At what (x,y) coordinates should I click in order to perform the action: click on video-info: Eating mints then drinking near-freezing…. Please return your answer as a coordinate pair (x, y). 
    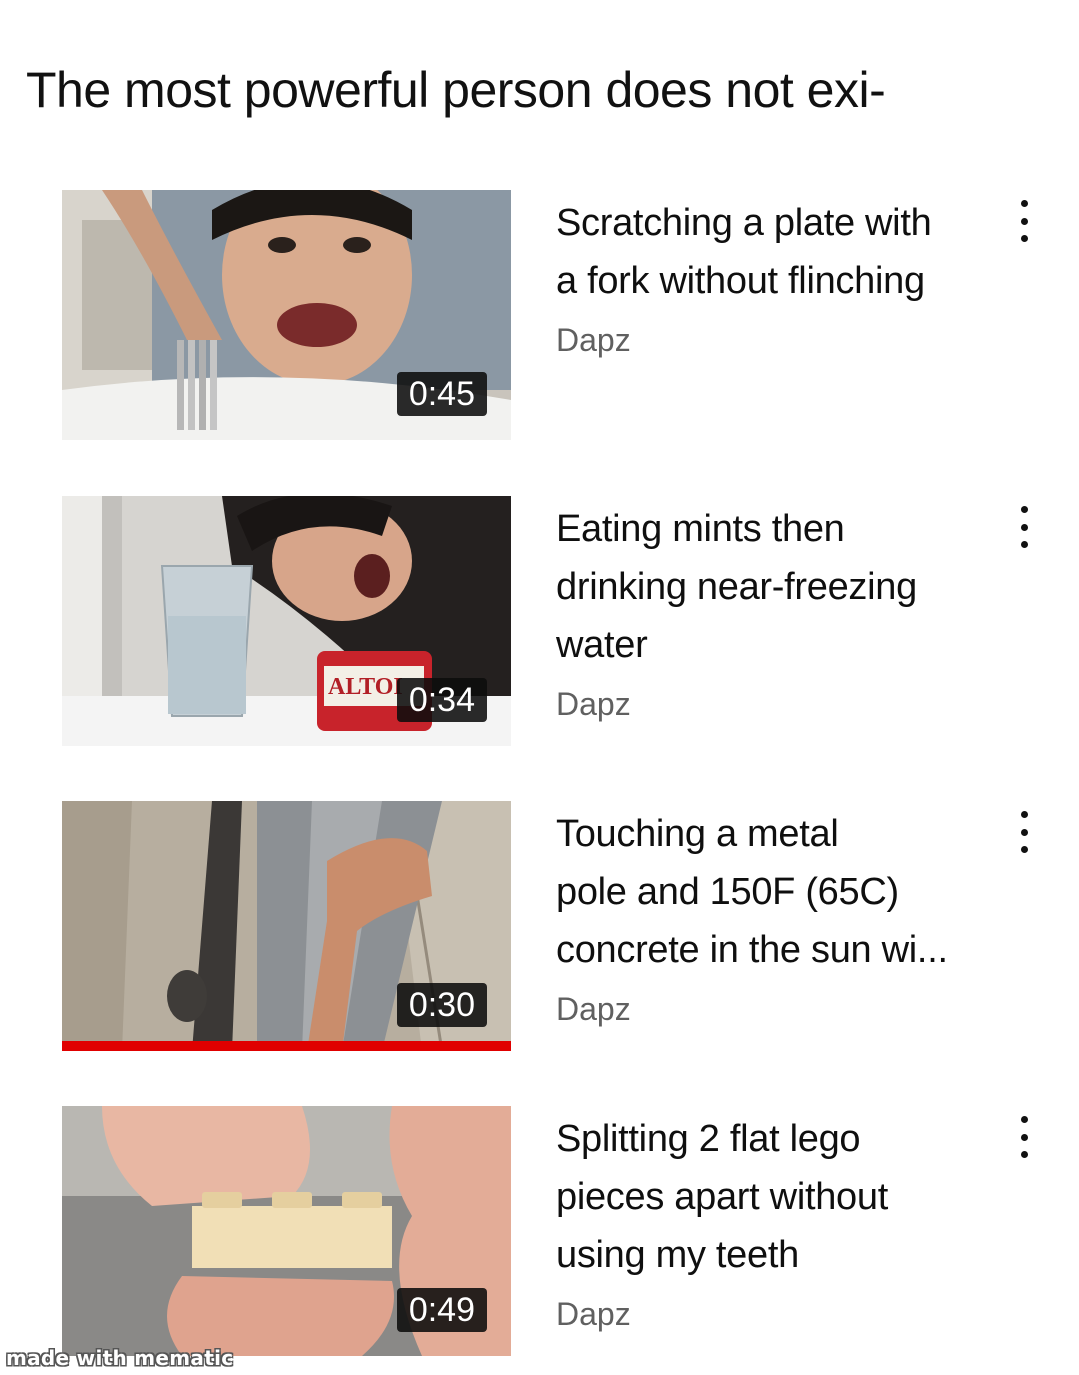
    Looking at the image, I should click on (771, 615).